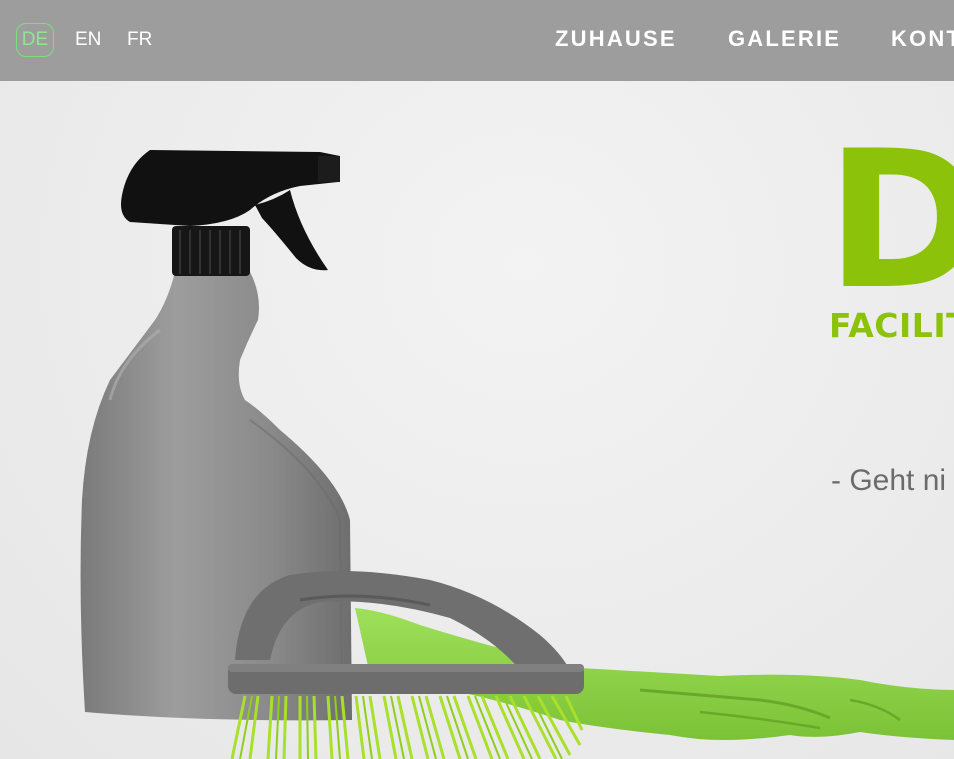 Image resolution: width=954 pixels, height=759 pixels. Describe the element at coordinates (922, 39) in the screenshot. I see `nav-contact: KONT` at that location.